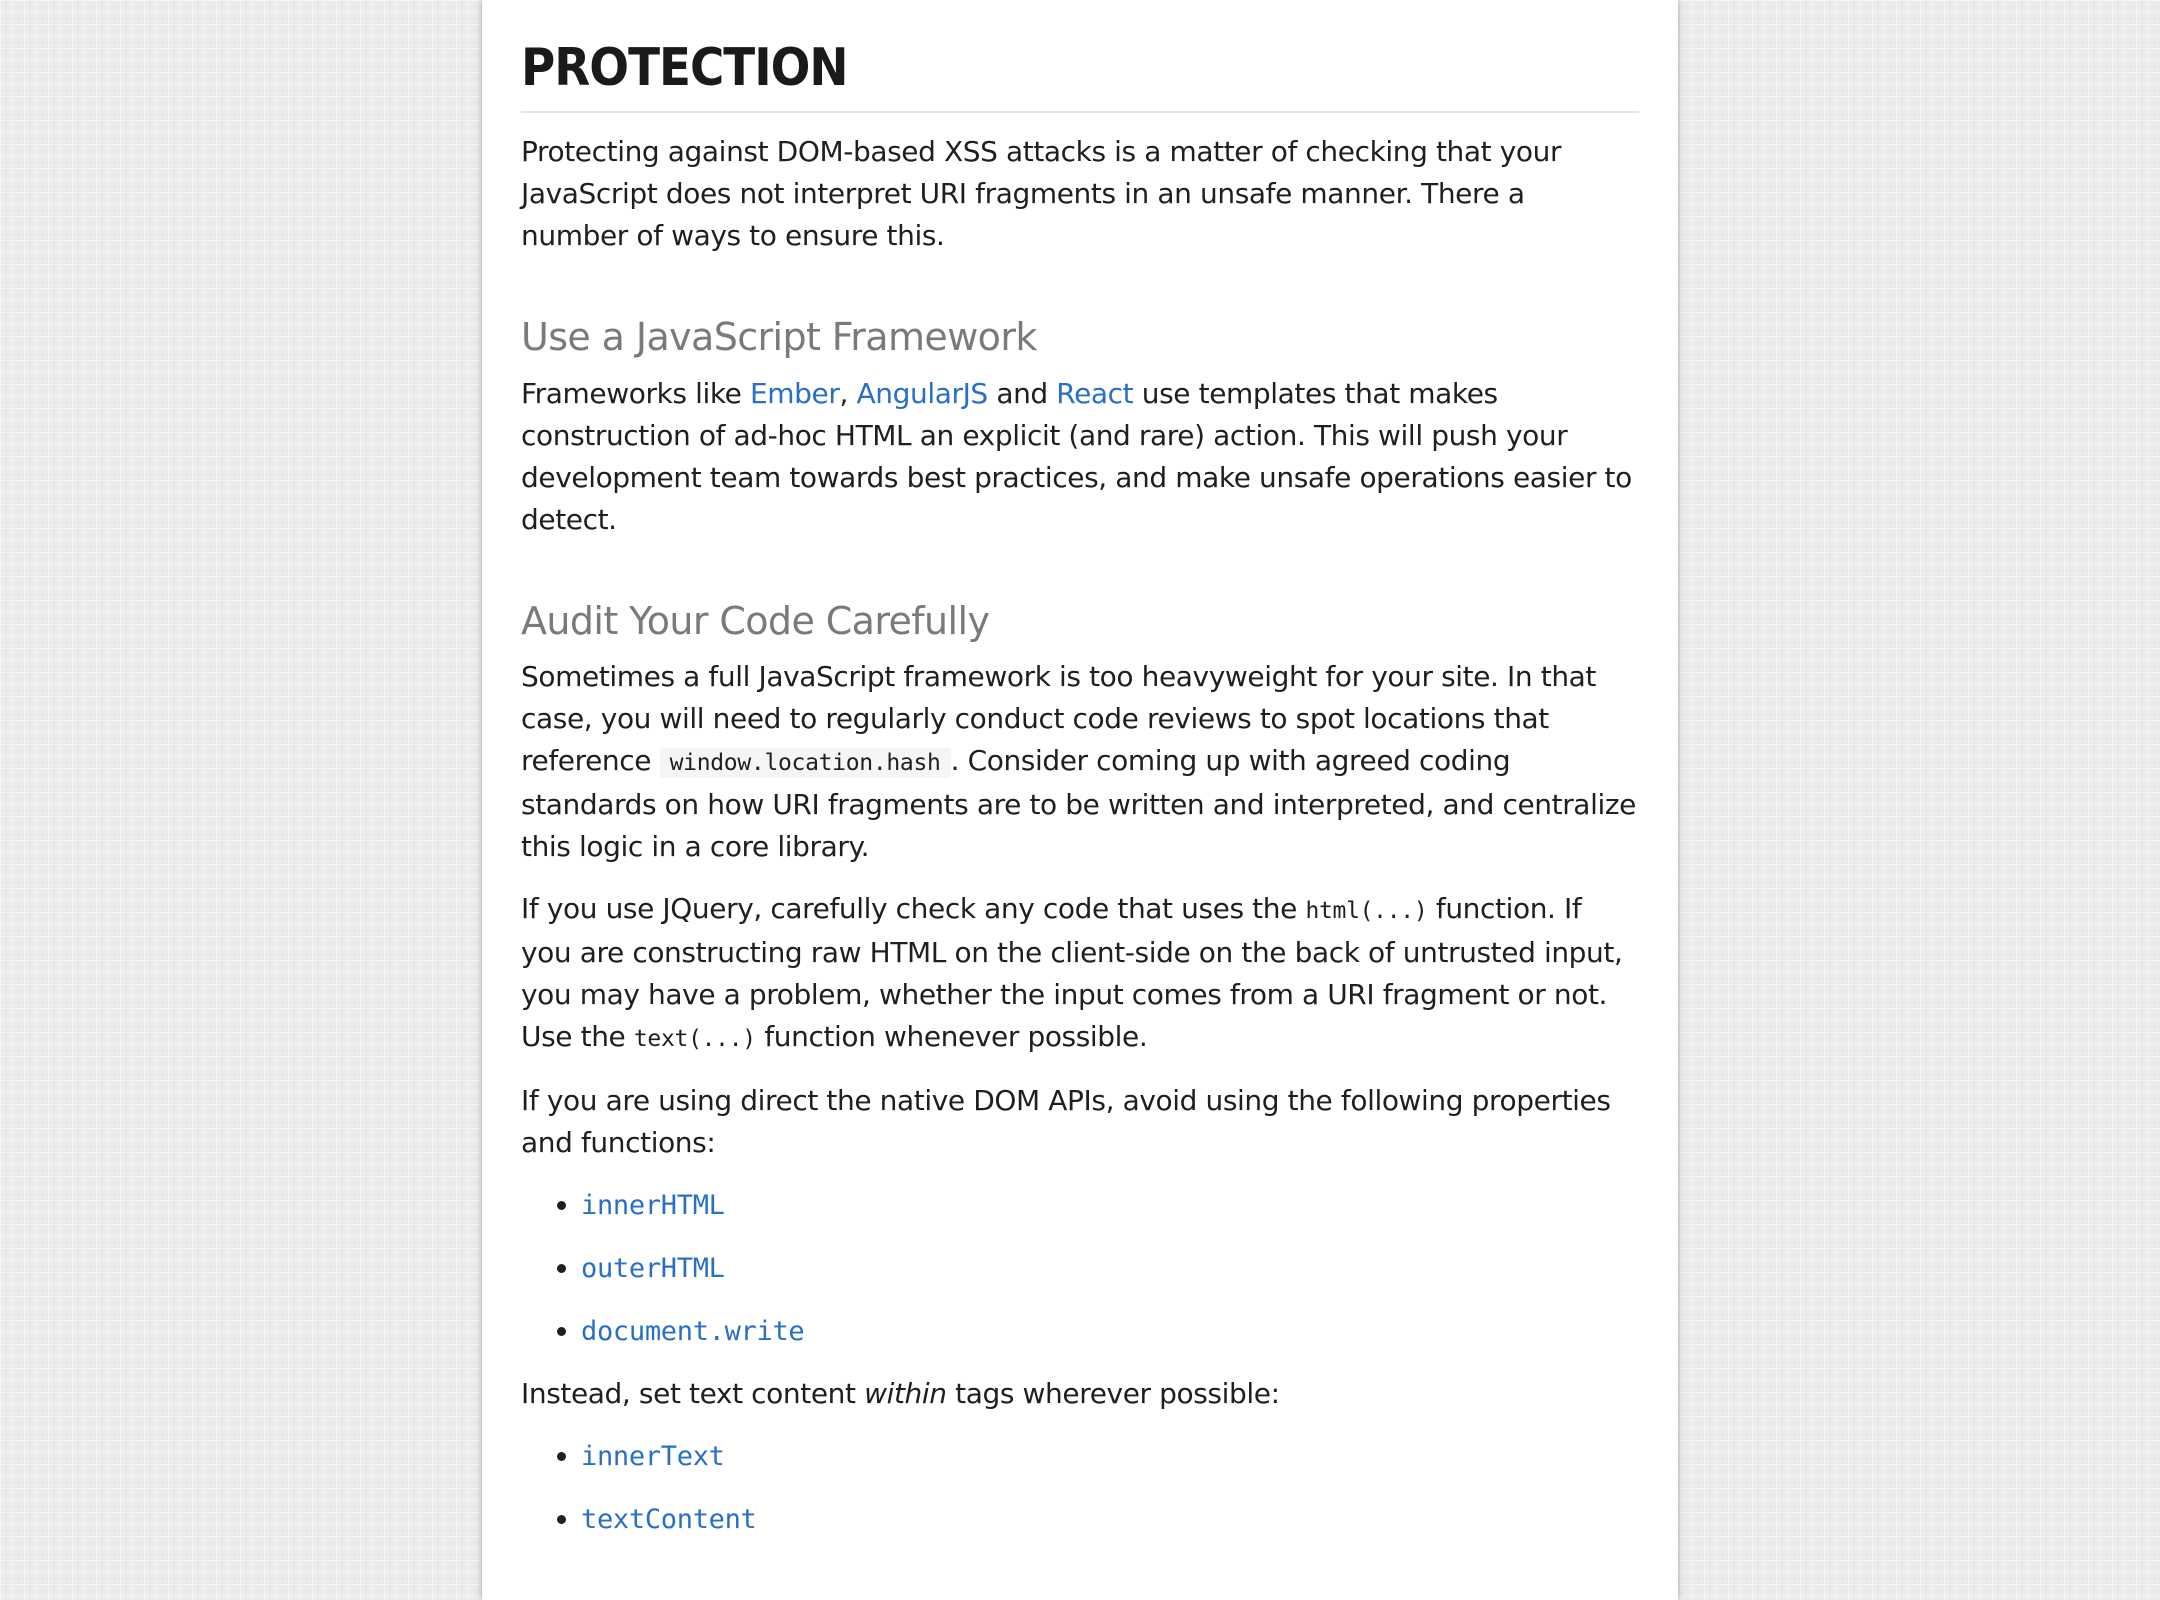  Describe the element at coordinates (1110, 1331) in the screenshot. I see `list-item: document.write` at that location.